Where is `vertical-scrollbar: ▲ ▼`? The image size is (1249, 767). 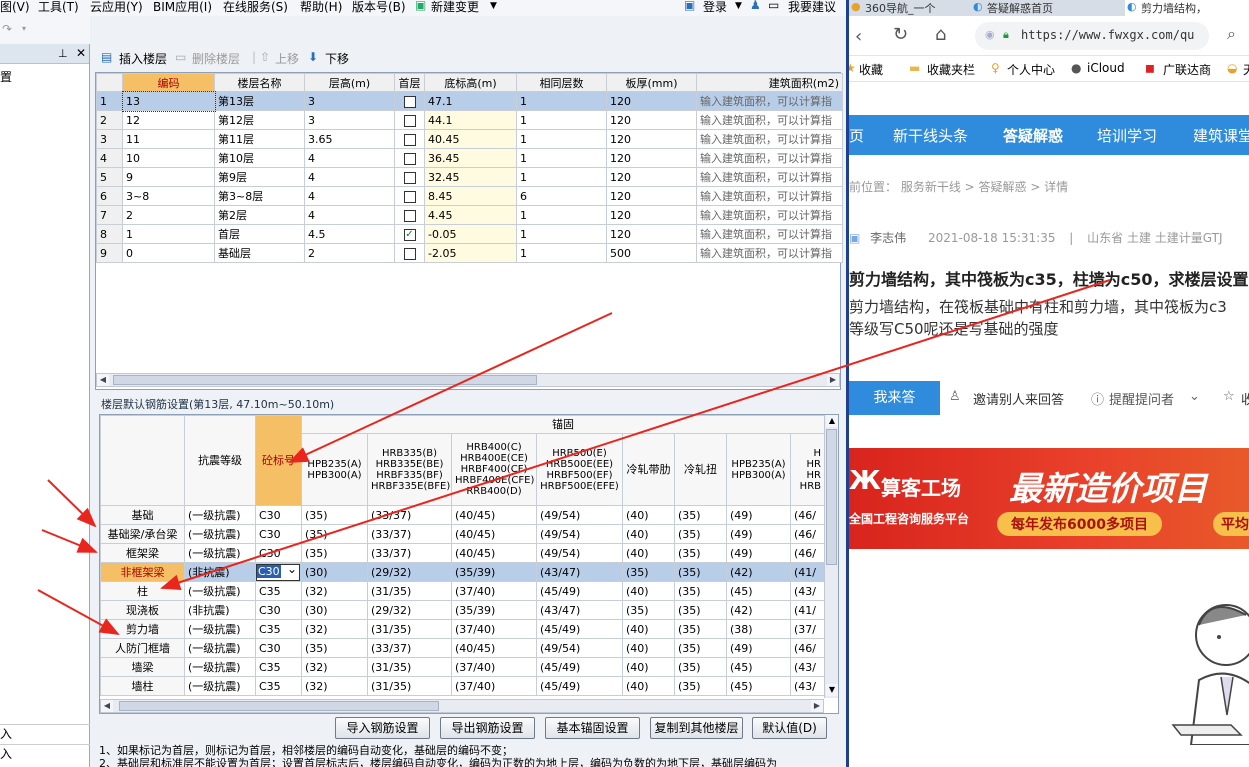 vertical-scrollbar: ▲ ▼ is located at coordinates (831, 556).